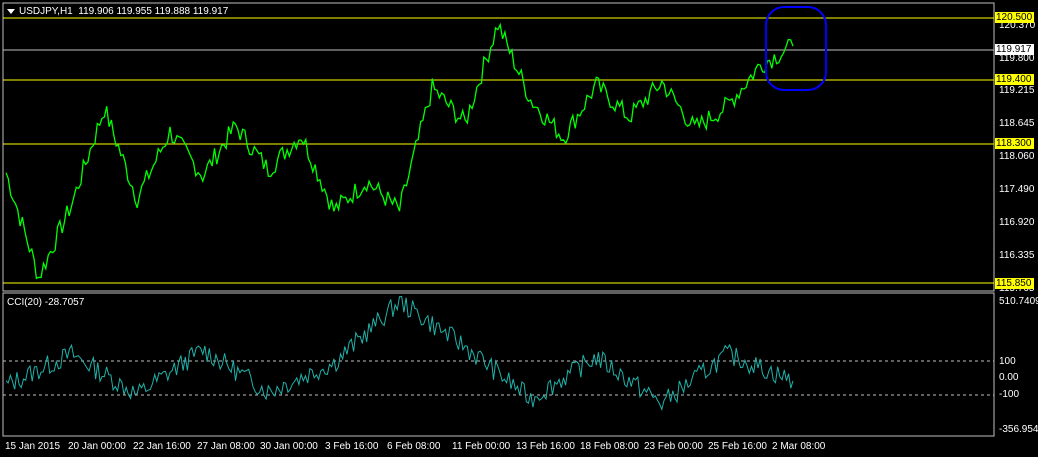  What do you see at coordinates (737, 446) in the screenshot?
I see `time-axis-label: 25 Feb 16:00` at bounding box center [737, 446].